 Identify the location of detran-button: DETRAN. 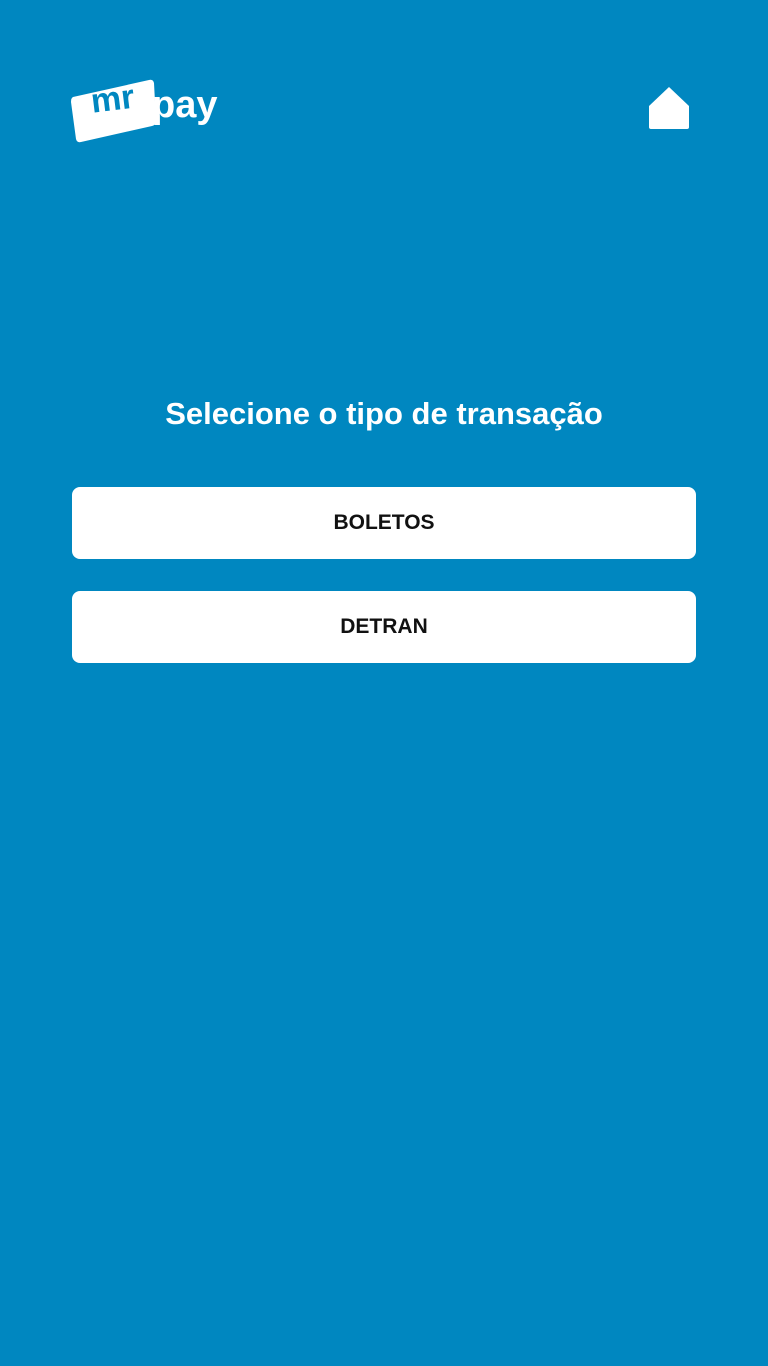
(384, 627).